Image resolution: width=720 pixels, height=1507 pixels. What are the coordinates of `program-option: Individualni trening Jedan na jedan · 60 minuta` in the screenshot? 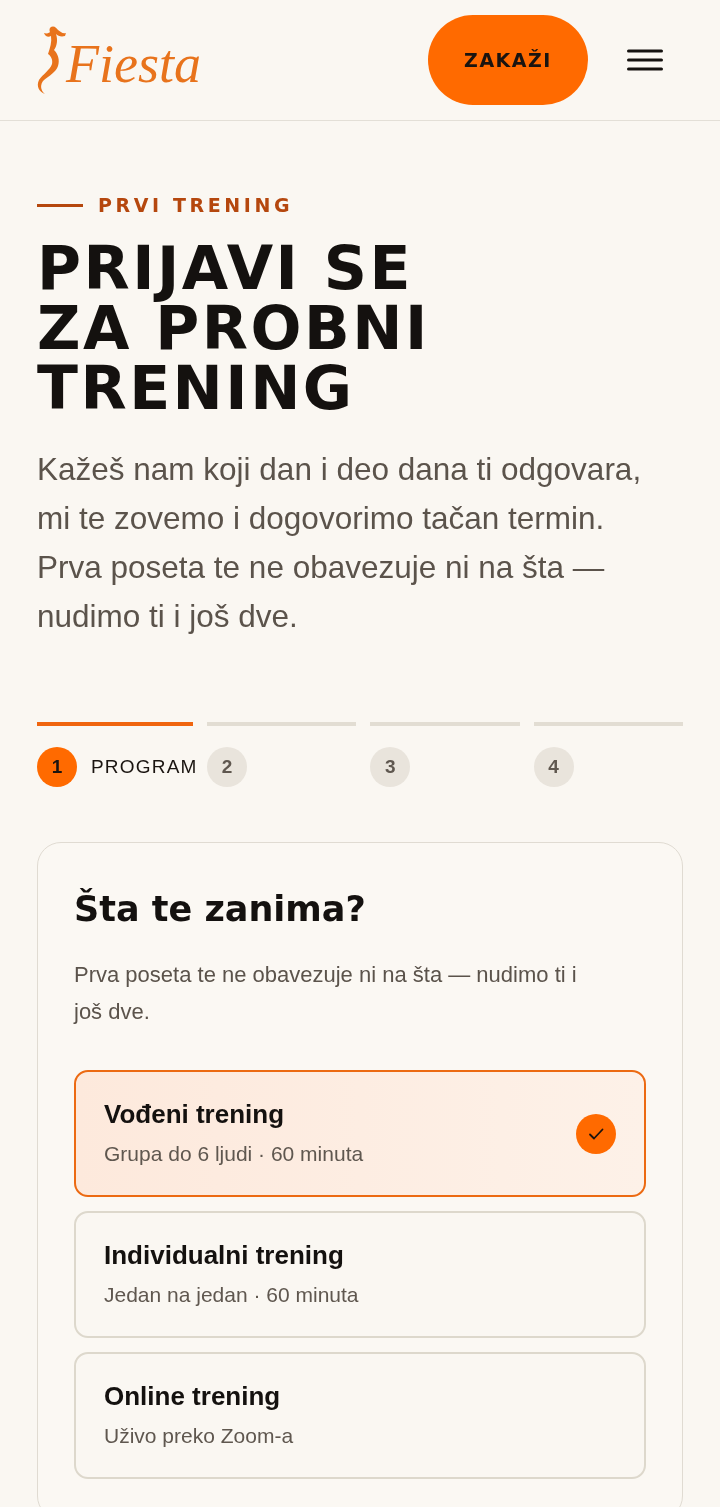 It's located at (360, 1274).